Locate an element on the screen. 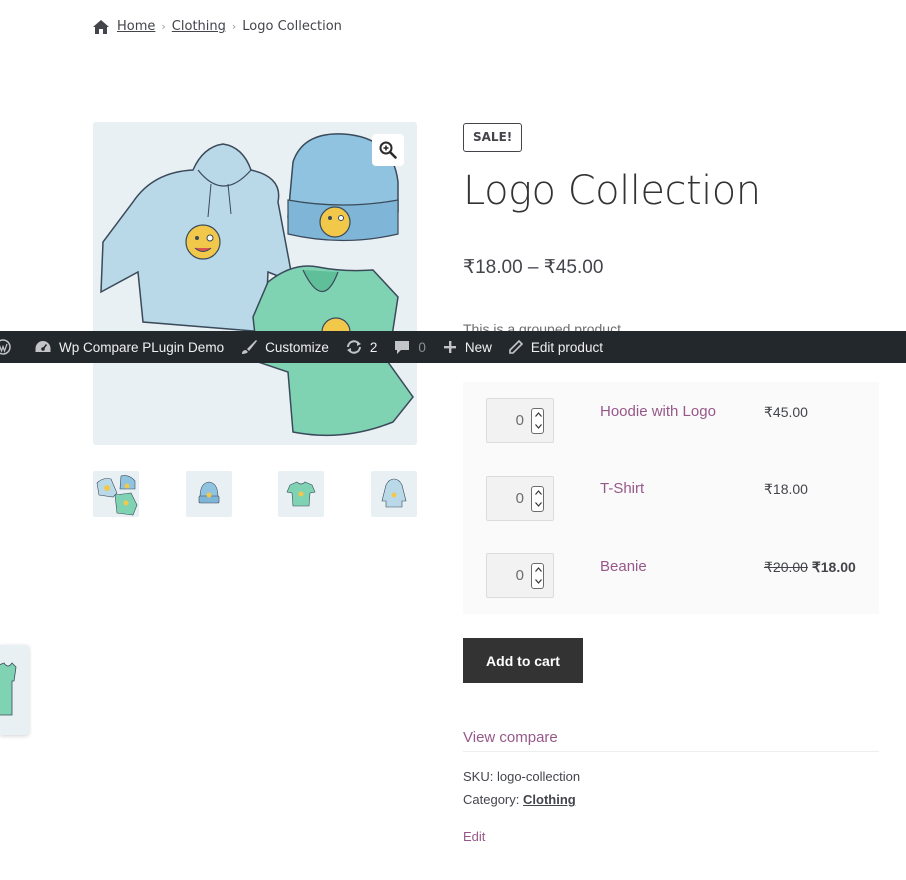  floating-compare-tab is located at coordinates (14, 690).